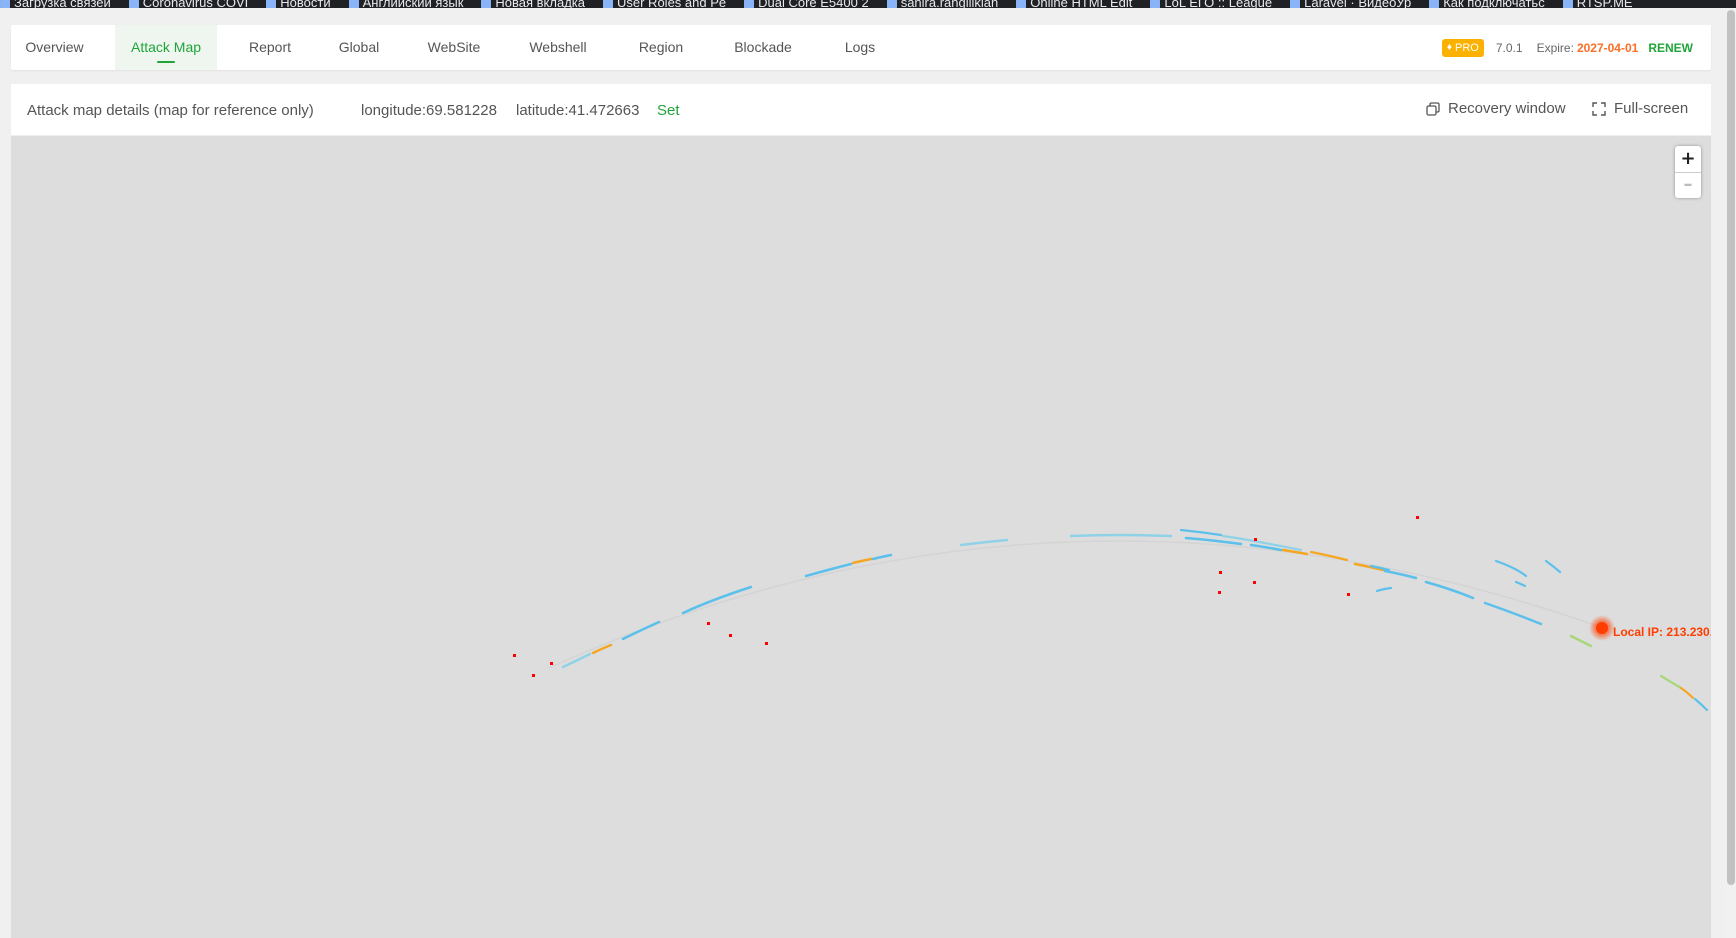 The height and width of the screenshot is (938, 1736). I want to click on tab-global: Global, so click(359, 47).